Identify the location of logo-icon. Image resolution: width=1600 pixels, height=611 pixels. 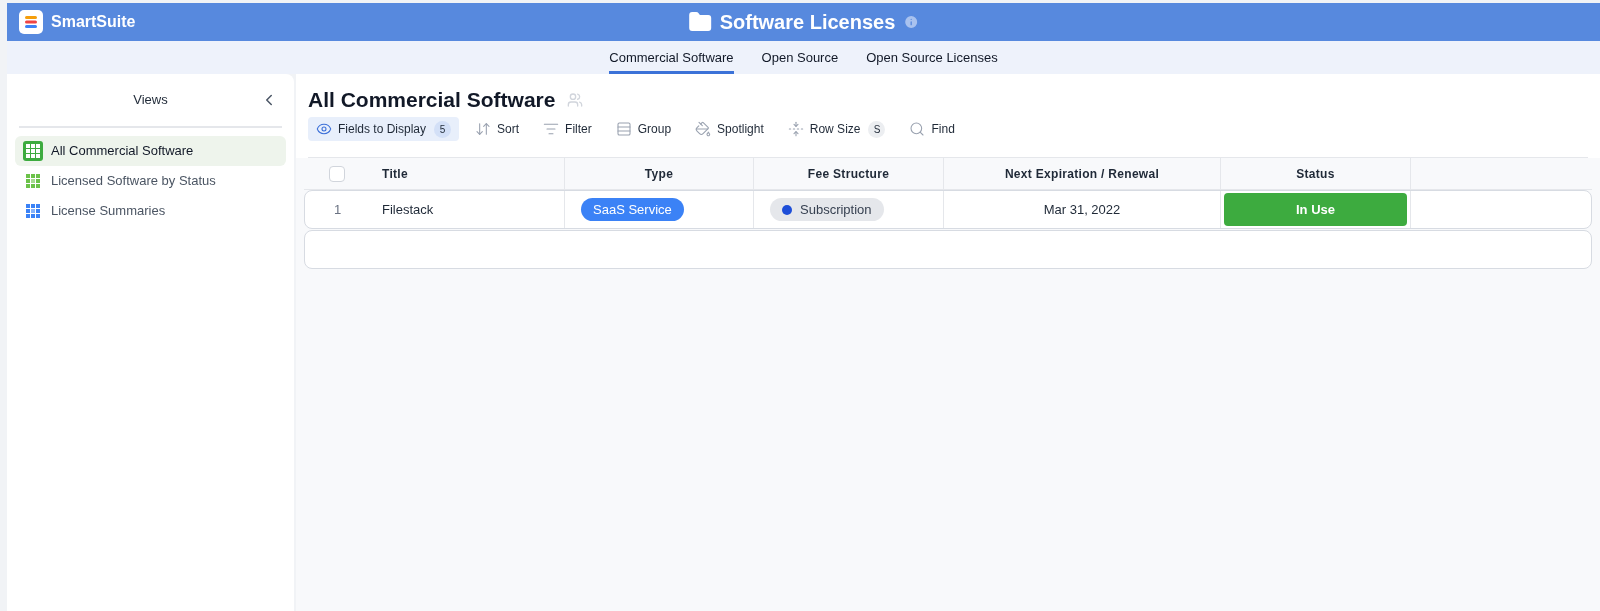
(31, 22).